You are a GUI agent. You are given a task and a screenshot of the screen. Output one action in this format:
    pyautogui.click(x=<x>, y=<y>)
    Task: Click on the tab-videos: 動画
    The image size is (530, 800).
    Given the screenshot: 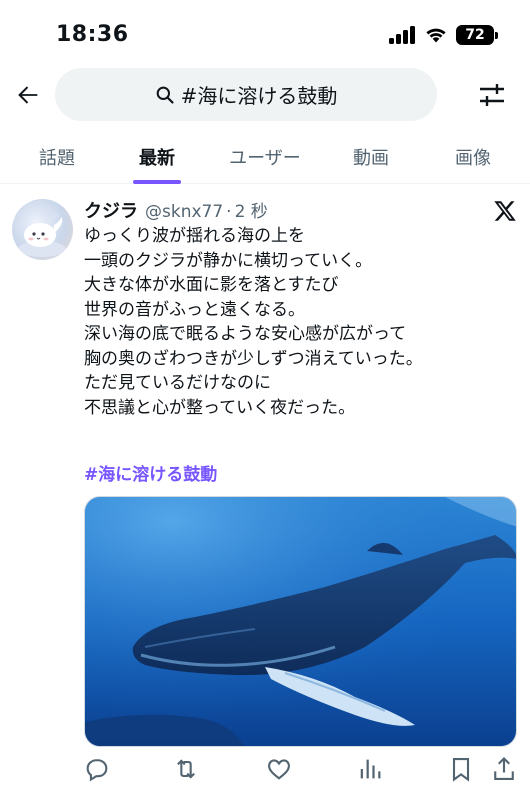 What is the action you would take?
    pyautogui.click(x=371, y=157)
    